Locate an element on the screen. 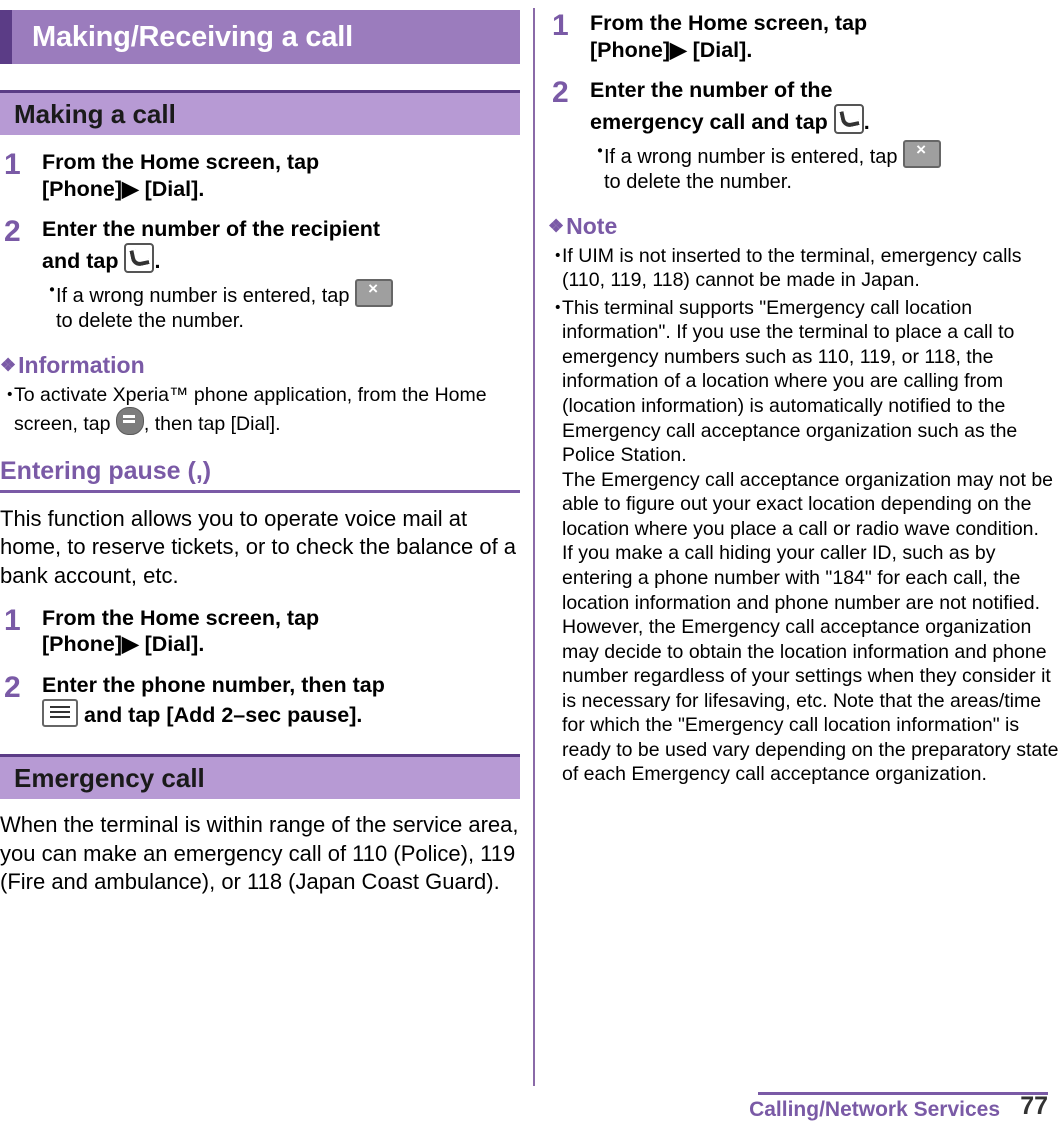 This screenshot has height=1130, width=1060. step-line-2: and tap [Add 2–sec pause]. is located at coordinates (281, 713).